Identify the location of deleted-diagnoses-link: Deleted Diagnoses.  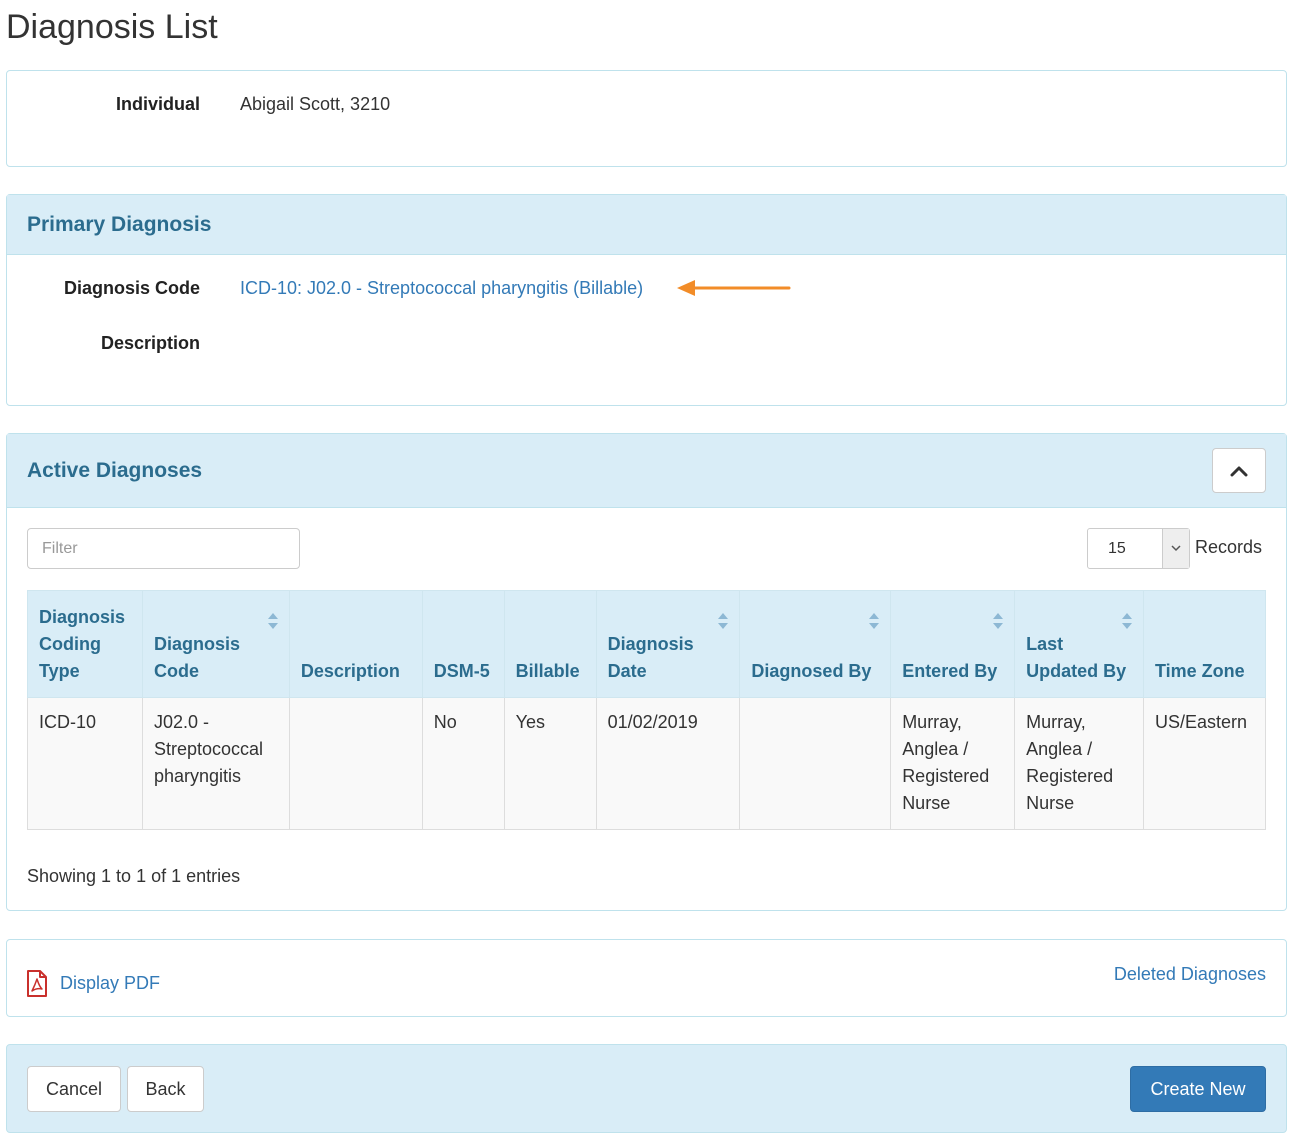
(1190, 974).